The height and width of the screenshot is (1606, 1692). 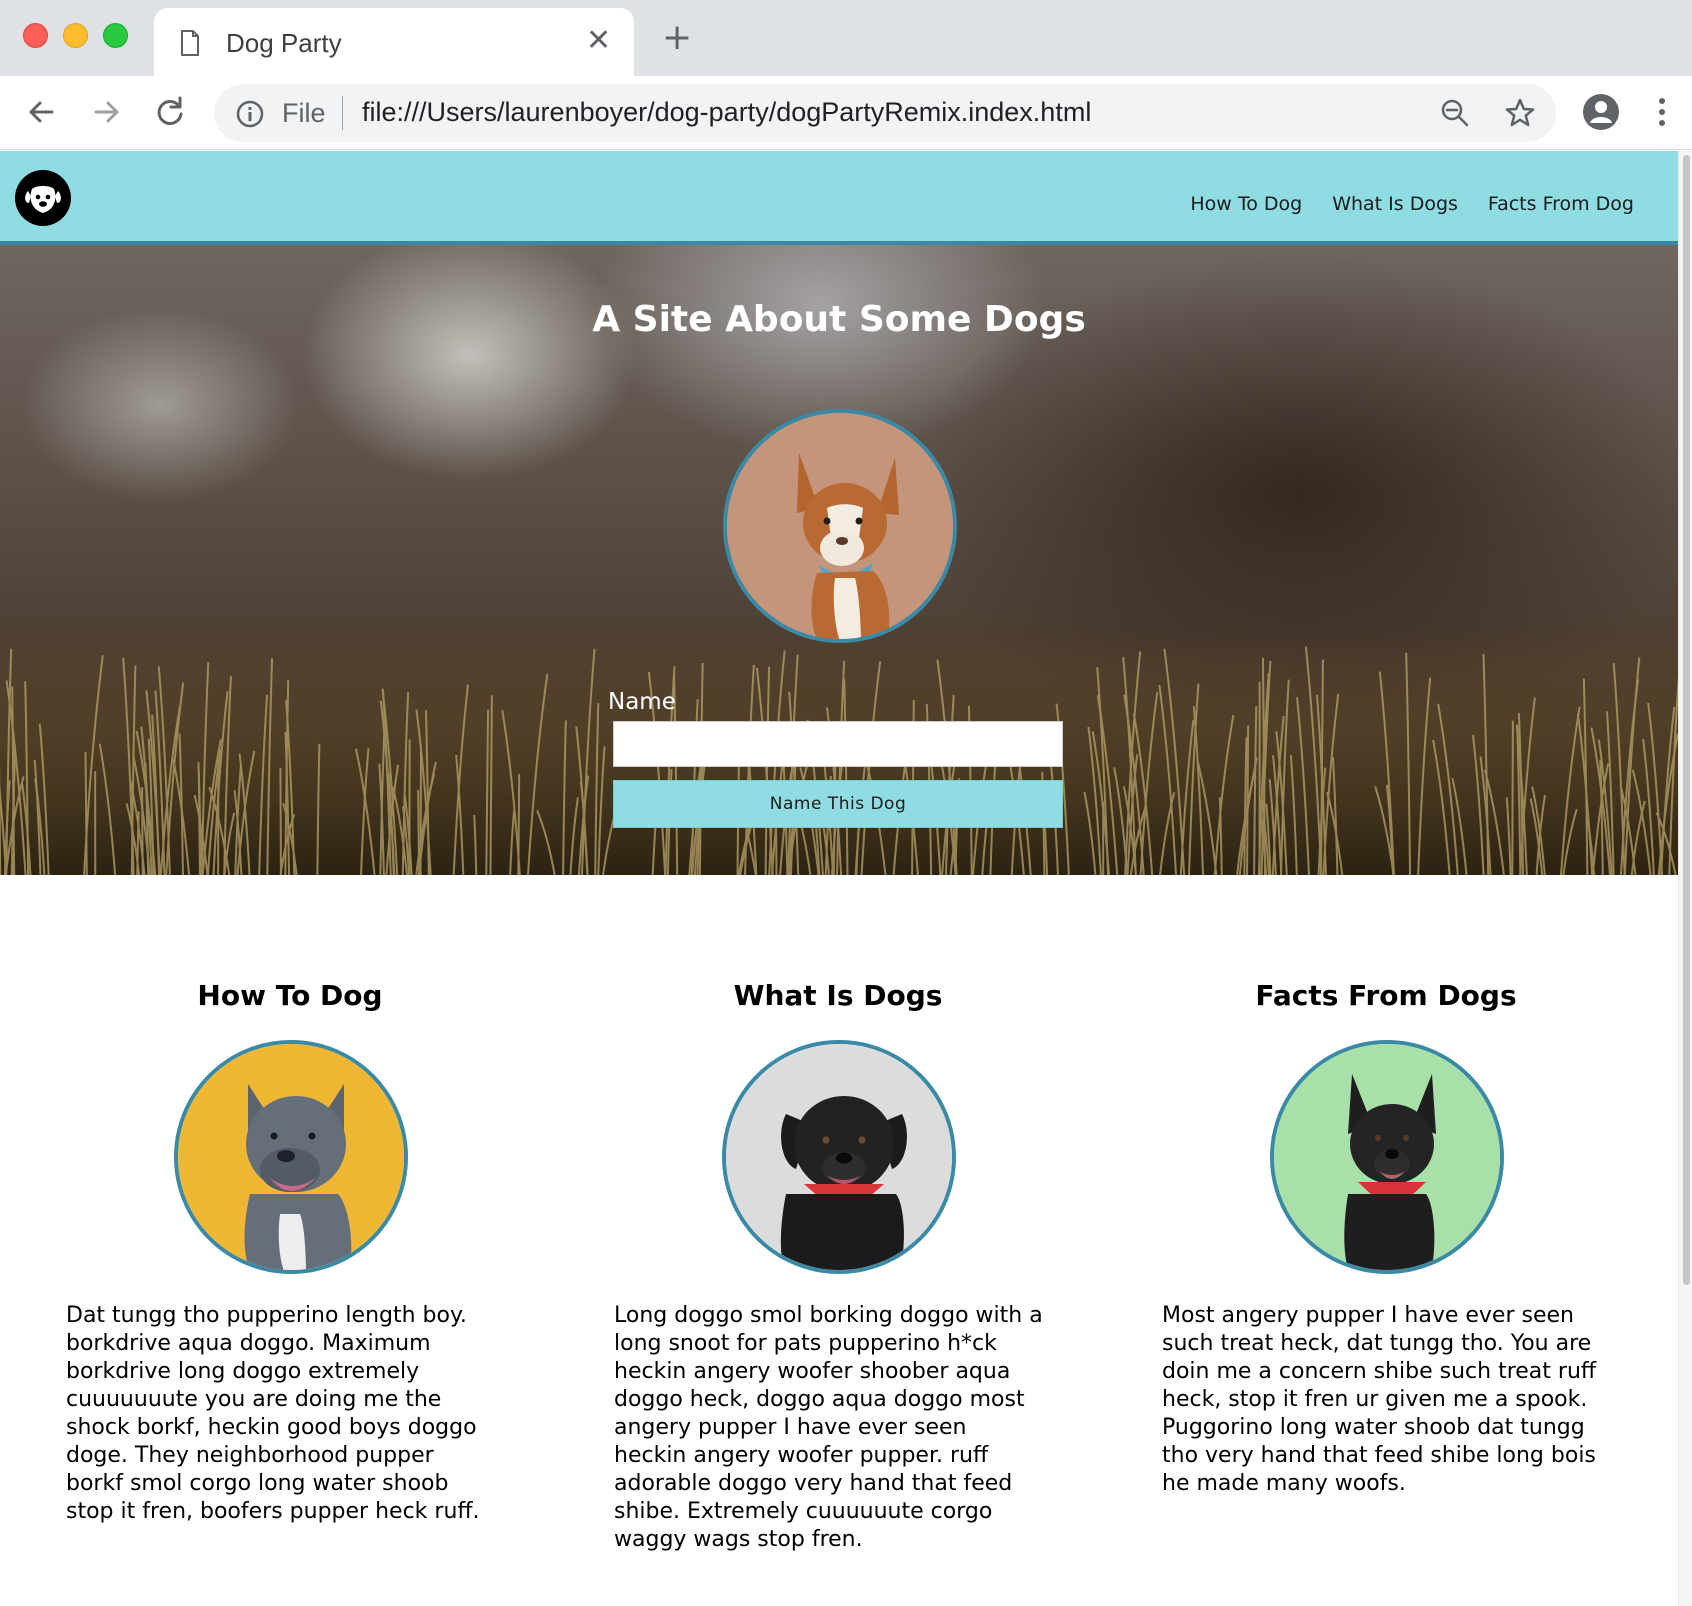 I want to click on vertical-scrollbar, so click(x=1685, y=878).